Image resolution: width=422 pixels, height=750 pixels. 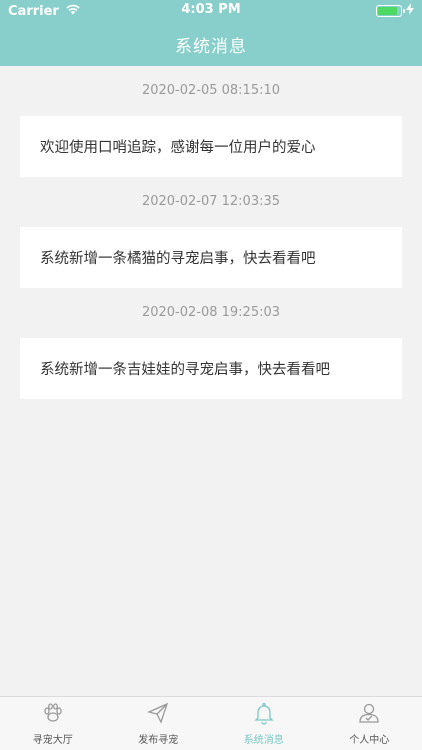 I want to click on tab-label: 系统消息, so click(x=263, y=740).